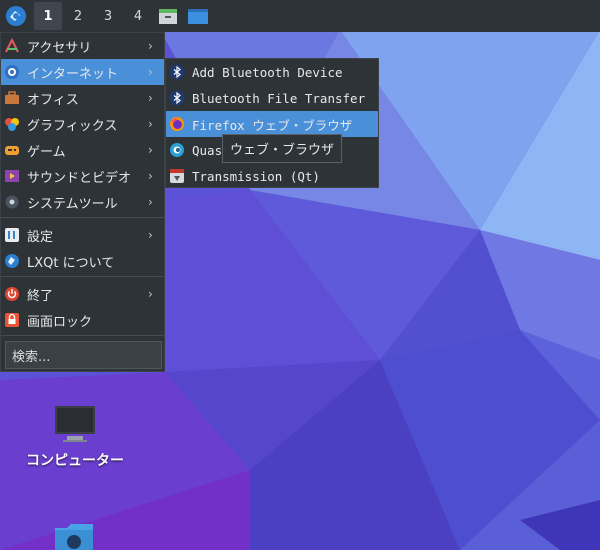  I want to click on desktop-icon-computer: コンピューター, so click(75, 437).